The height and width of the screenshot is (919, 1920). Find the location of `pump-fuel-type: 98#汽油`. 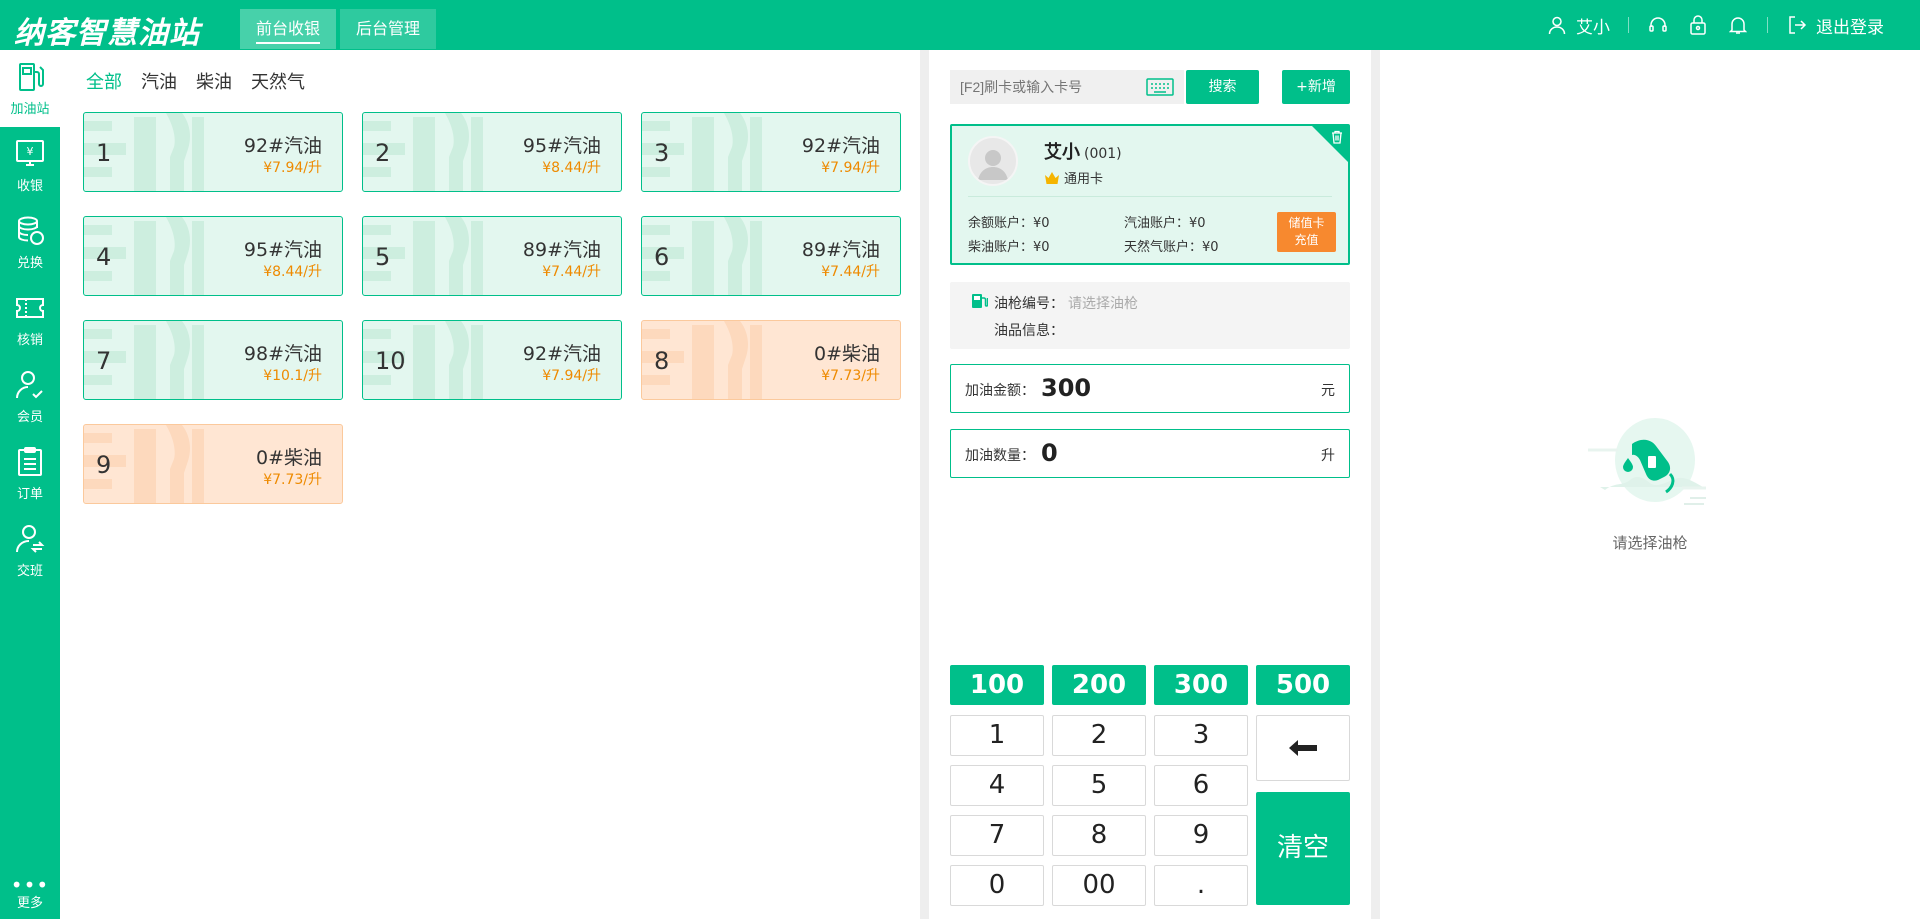

pump-fuel-type: 98#汽油 is located at coordinates (282, 354).